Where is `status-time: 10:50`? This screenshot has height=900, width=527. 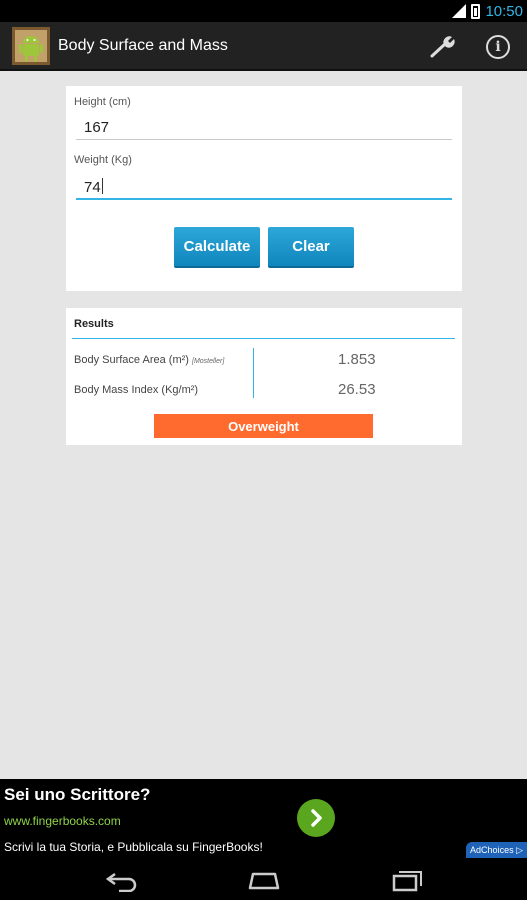 status-time: 10:50 is located at coordinates (504, 11).